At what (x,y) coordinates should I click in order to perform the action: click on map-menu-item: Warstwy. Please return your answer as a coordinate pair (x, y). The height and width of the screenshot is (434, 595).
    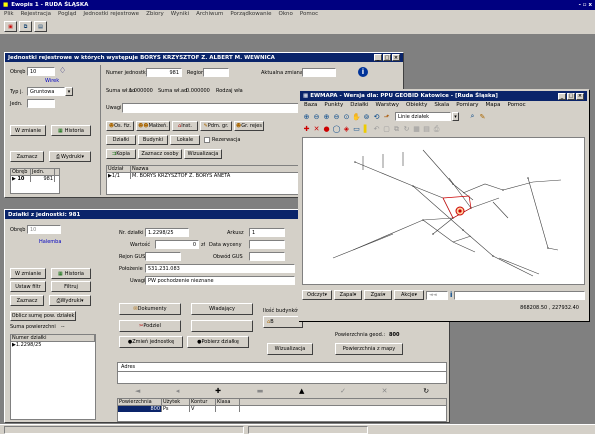
    Looking at the image, I should click on (388, 105).